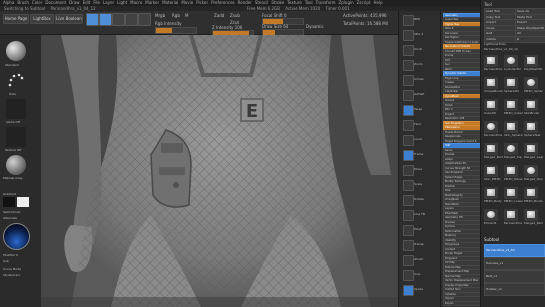  What do you see at coordinates (16, 81) in the screenshot?
I see `dots-stroke-icon` at bounding box center [16, 81].